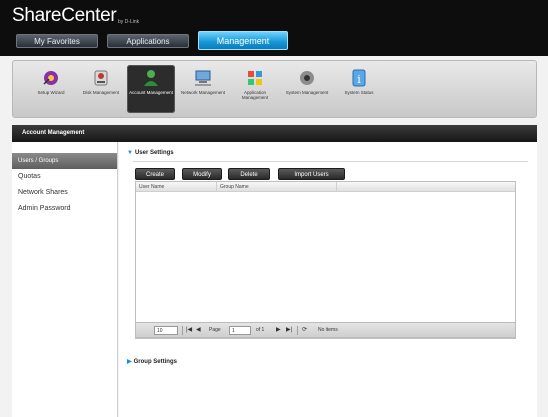 This screenshot has width=548, height=417. I want to click on system-icon, so click(307, 78).